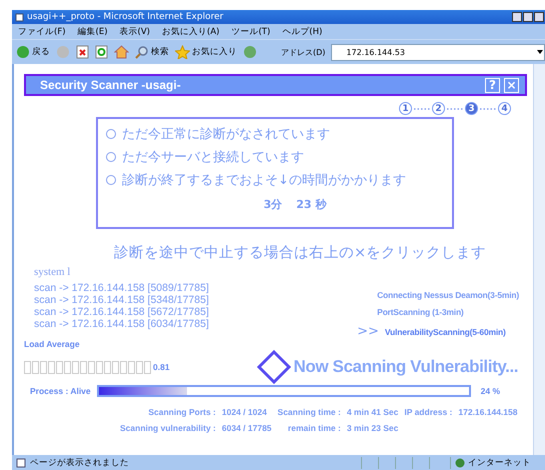  Describe the element at coordinates (488, 412) in the screenshot. I see `stat-value: 172.16.144.158` at that location.